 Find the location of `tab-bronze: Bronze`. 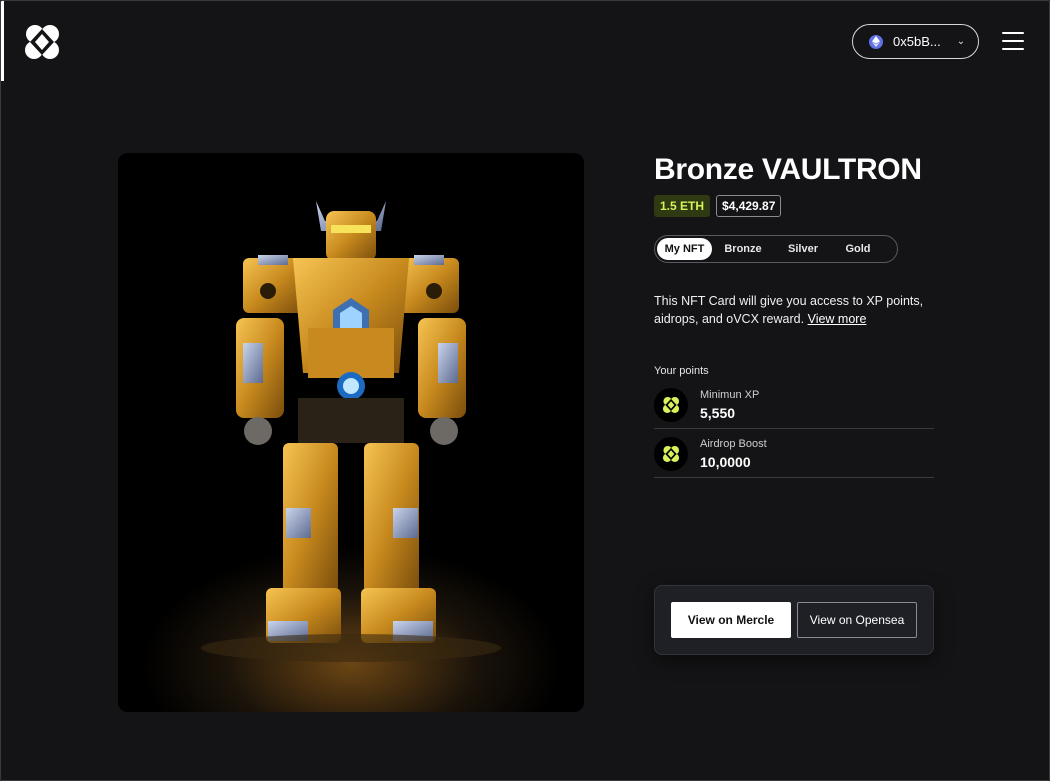

tab-bronze: Bronze is located at coordinates (743, 249).